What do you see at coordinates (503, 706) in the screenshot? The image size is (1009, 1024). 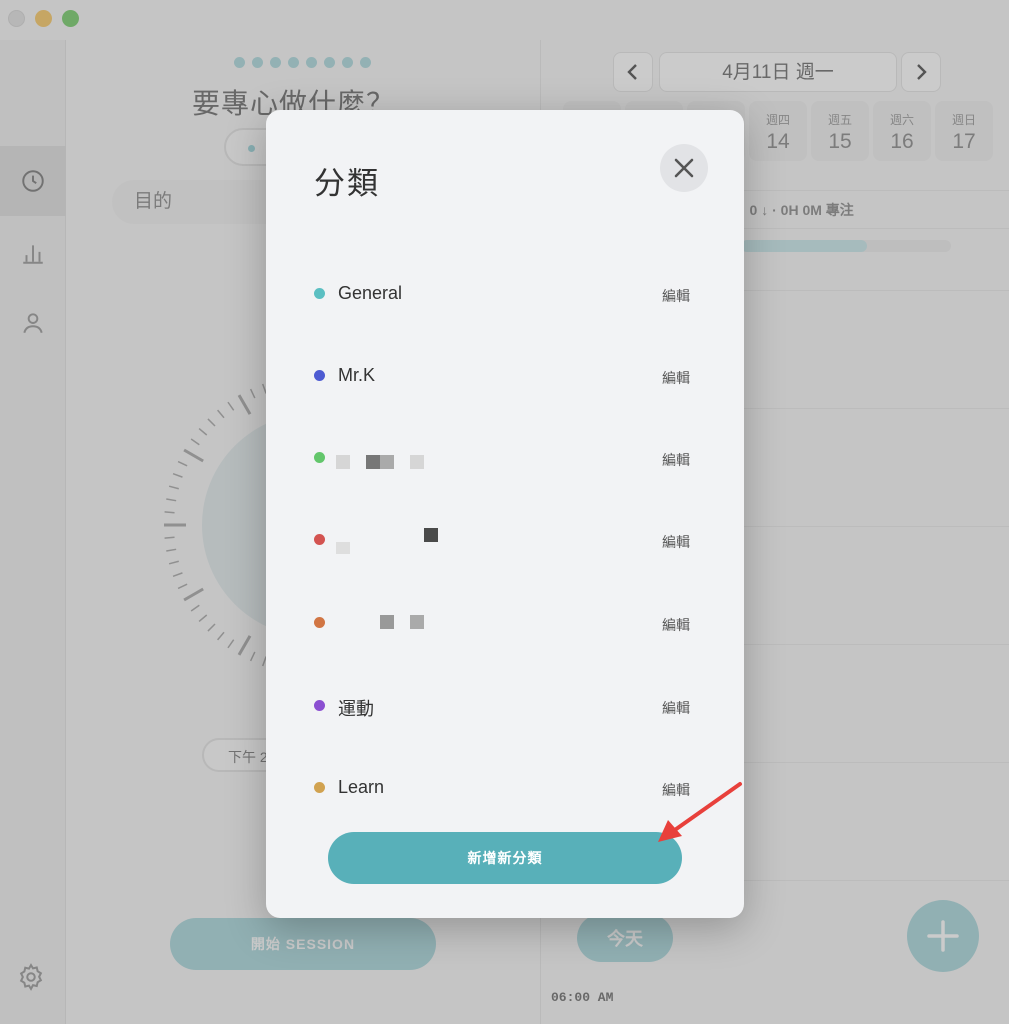 I see `list-item: 運動 編輯` at bounding box center [503, 706].